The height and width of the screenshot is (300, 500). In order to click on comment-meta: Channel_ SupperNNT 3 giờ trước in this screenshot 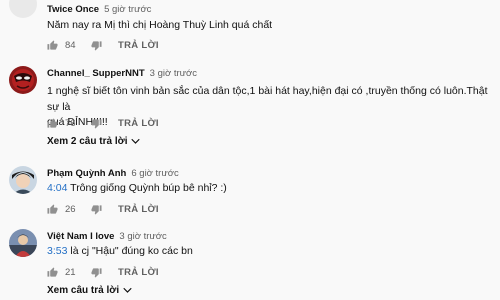, I will do `click(122, 73)`.